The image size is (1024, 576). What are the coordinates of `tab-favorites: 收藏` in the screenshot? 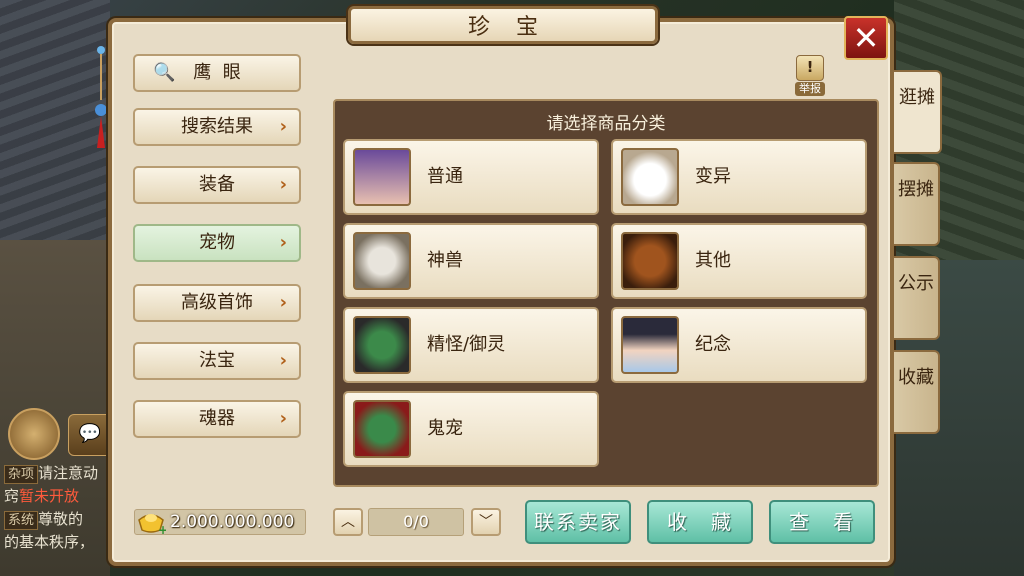 It's located at (917, 392).